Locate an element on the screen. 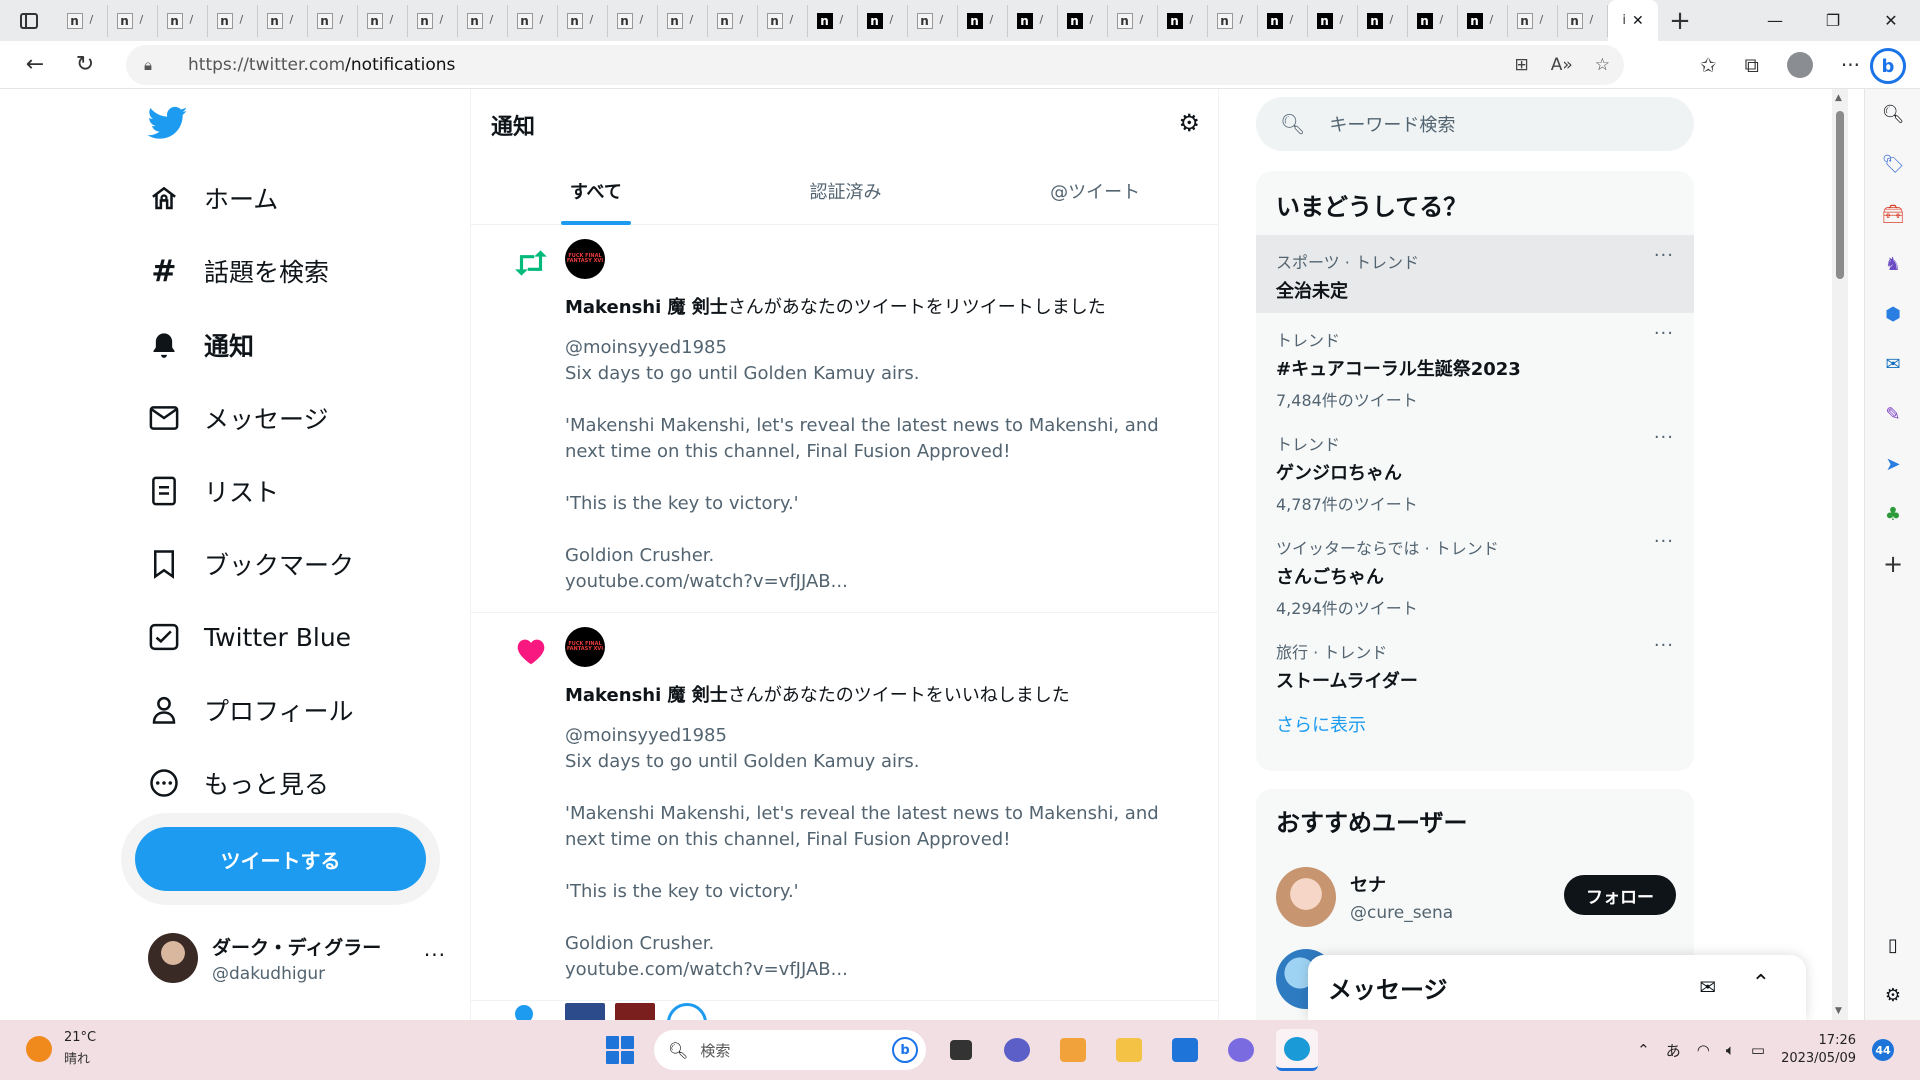 Image resolution: width=1920 pixels, height=1080 pixels. clock: 17:26 2023/05/09 is located at coordinates (1818, 1050).